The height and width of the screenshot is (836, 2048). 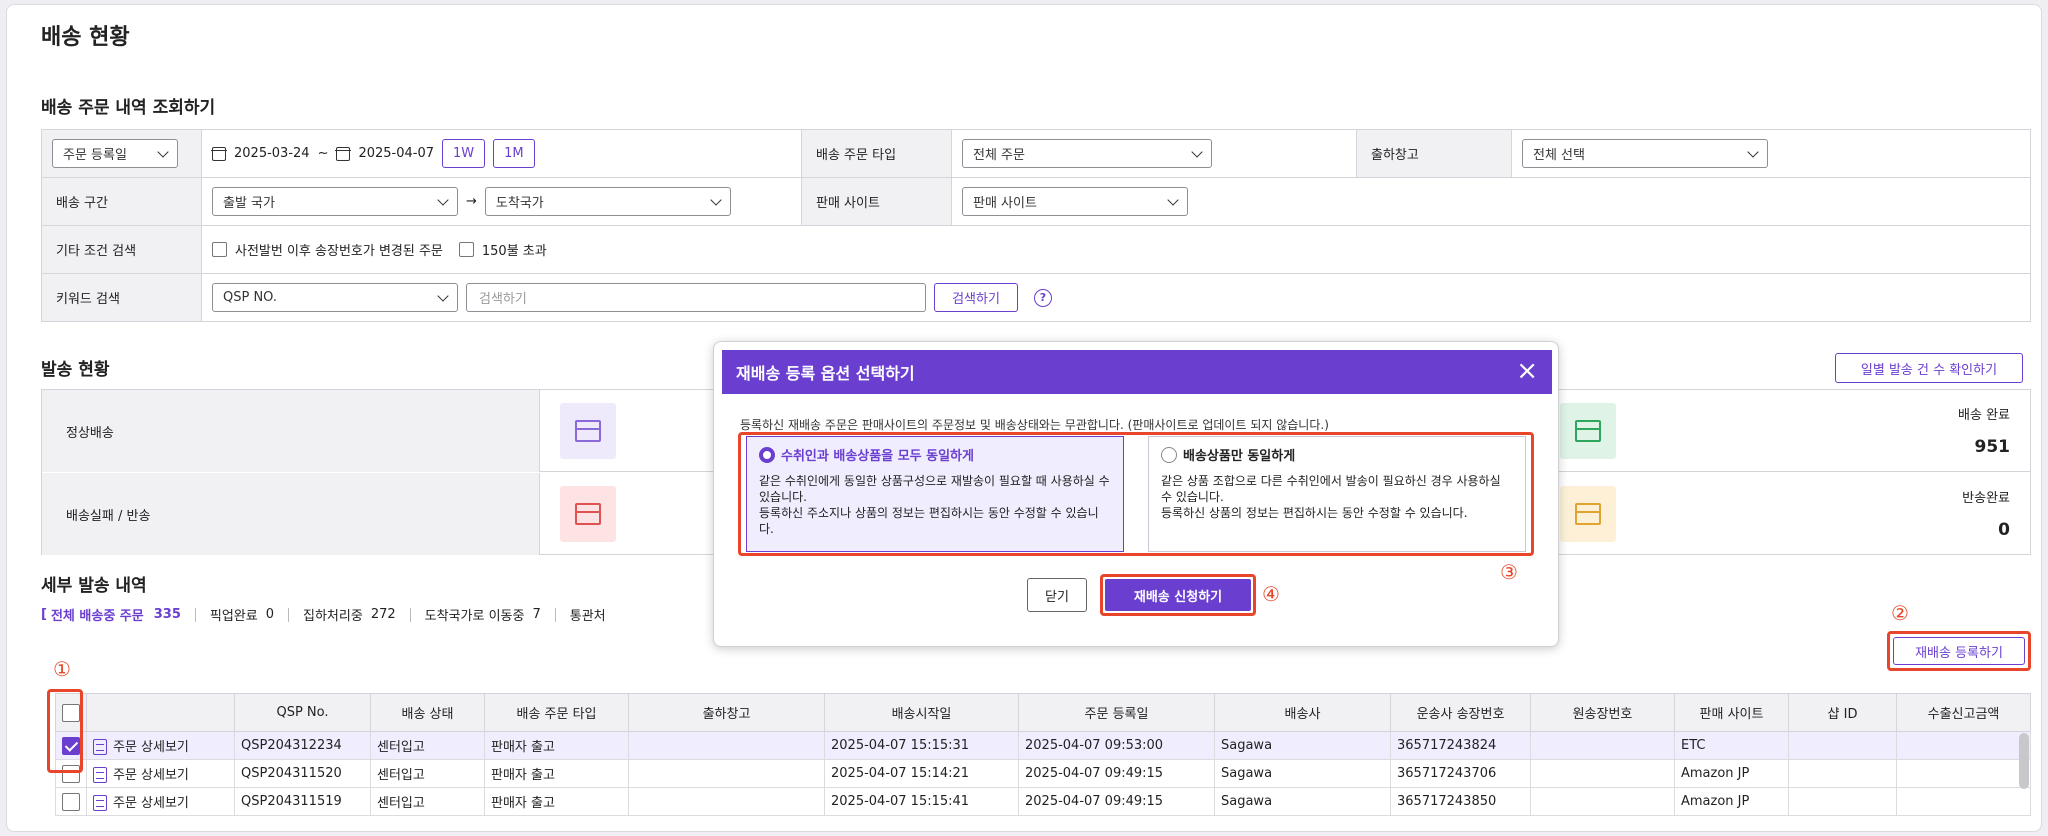 What do you see at coordinates (122, 249) in the screenshot?
I see `etc-label: 기타 조건 검색` at bounding box center [122, 249].